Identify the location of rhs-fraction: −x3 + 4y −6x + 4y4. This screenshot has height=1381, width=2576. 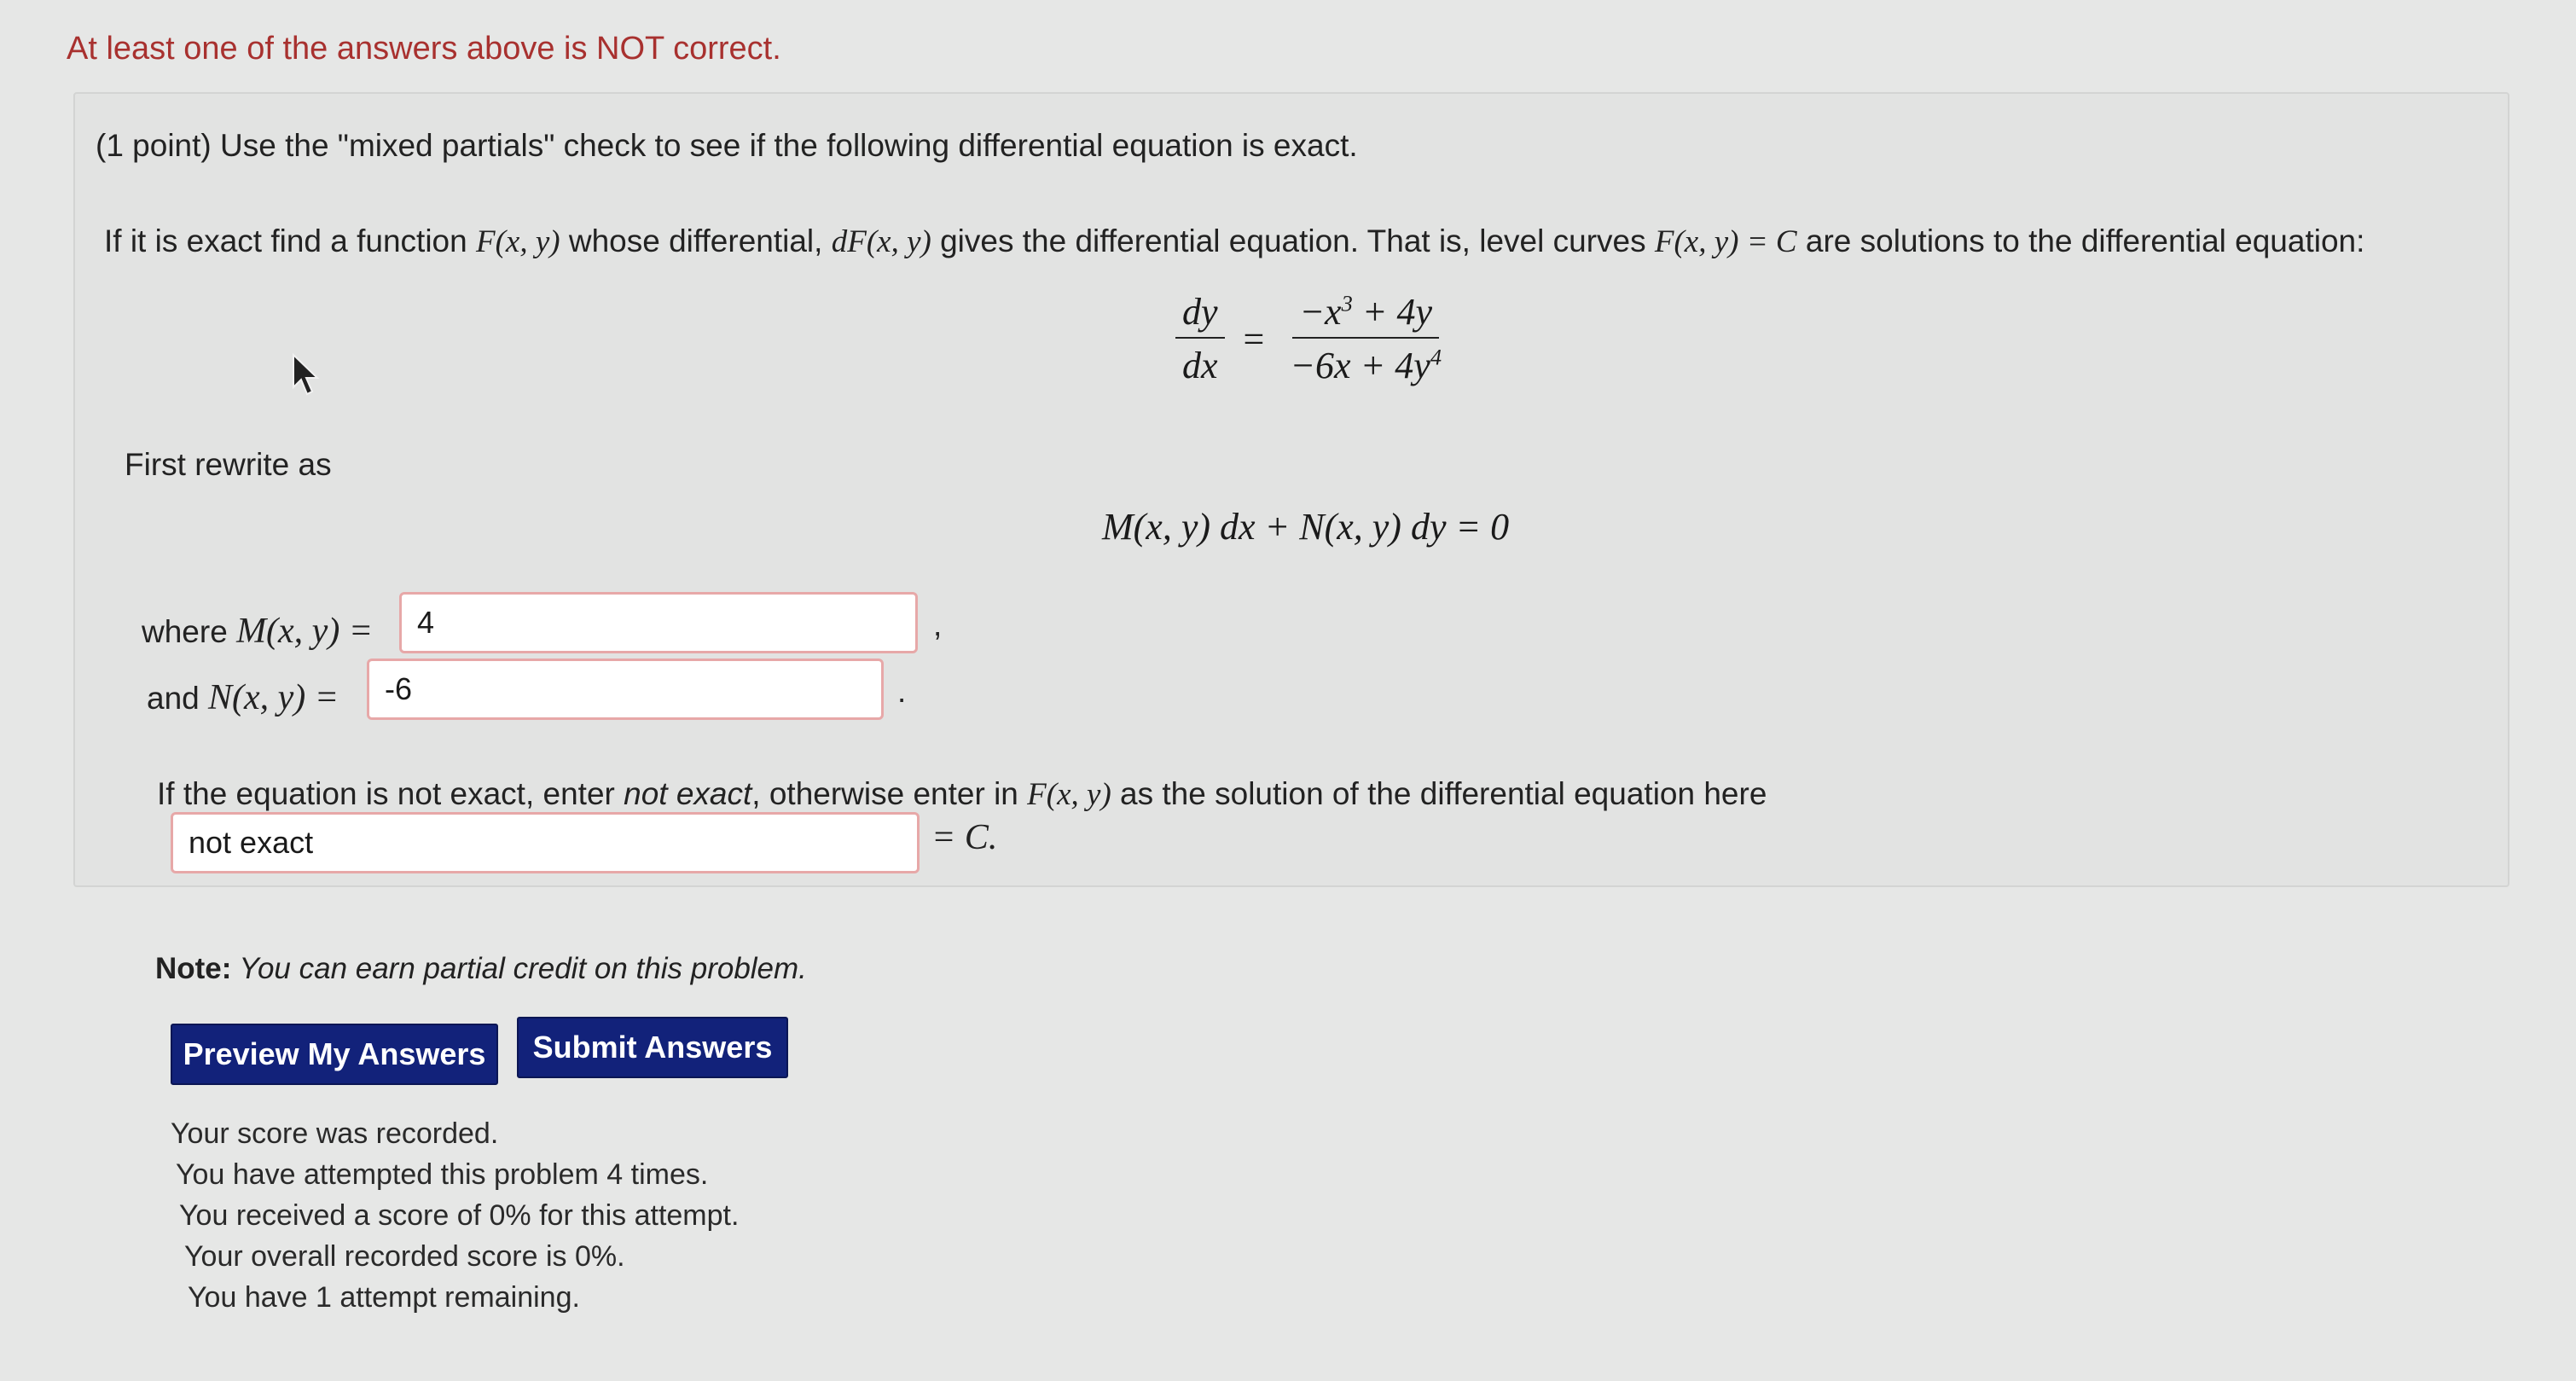
(1365, 338).